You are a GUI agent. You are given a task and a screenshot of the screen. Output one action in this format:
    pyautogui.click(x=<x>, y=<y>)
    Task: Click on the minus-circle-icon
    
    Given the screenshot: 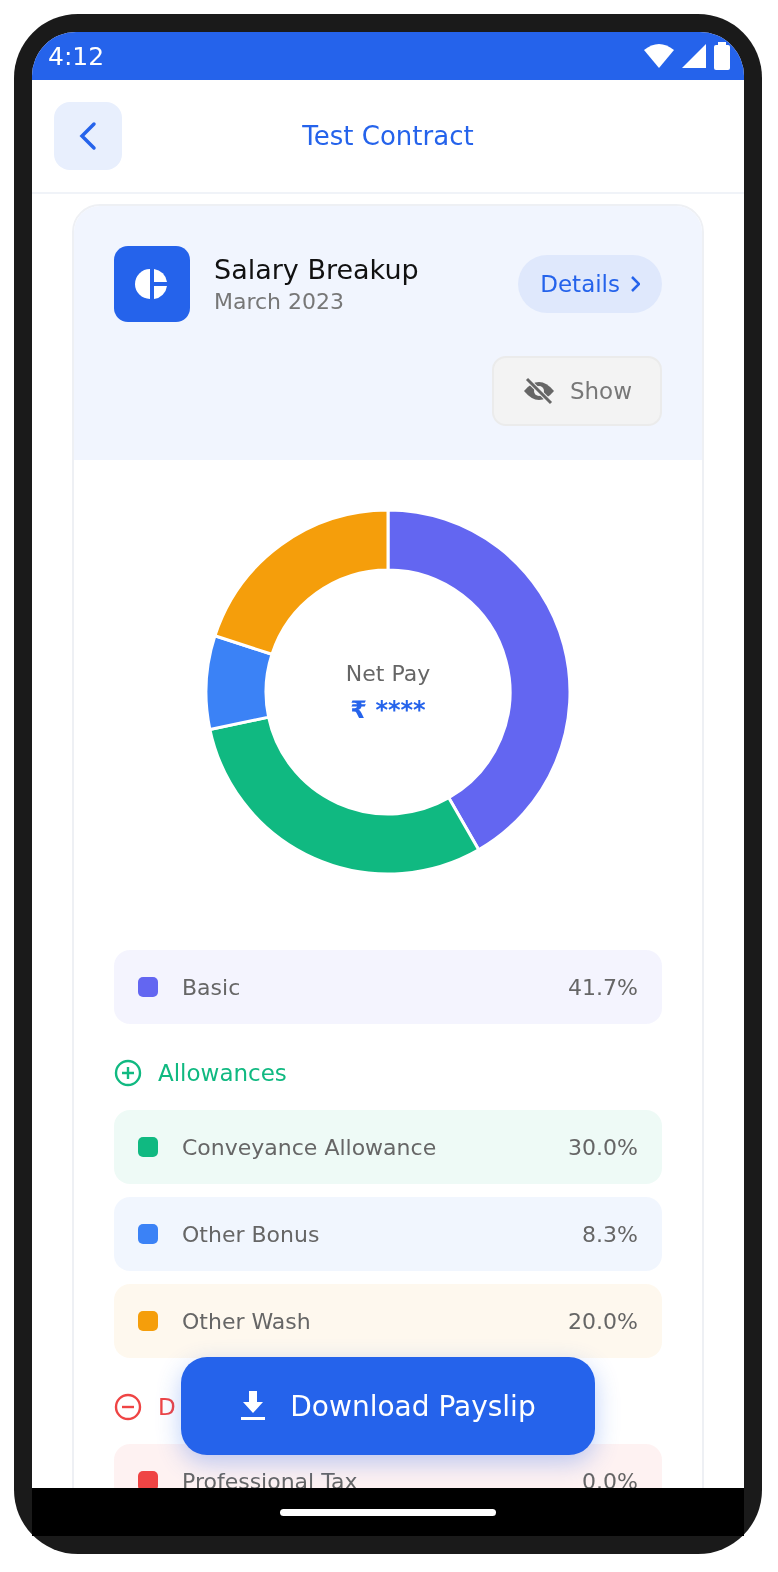 What is the action you would take?
    pyautogui.click(x=128, y=1407)
    